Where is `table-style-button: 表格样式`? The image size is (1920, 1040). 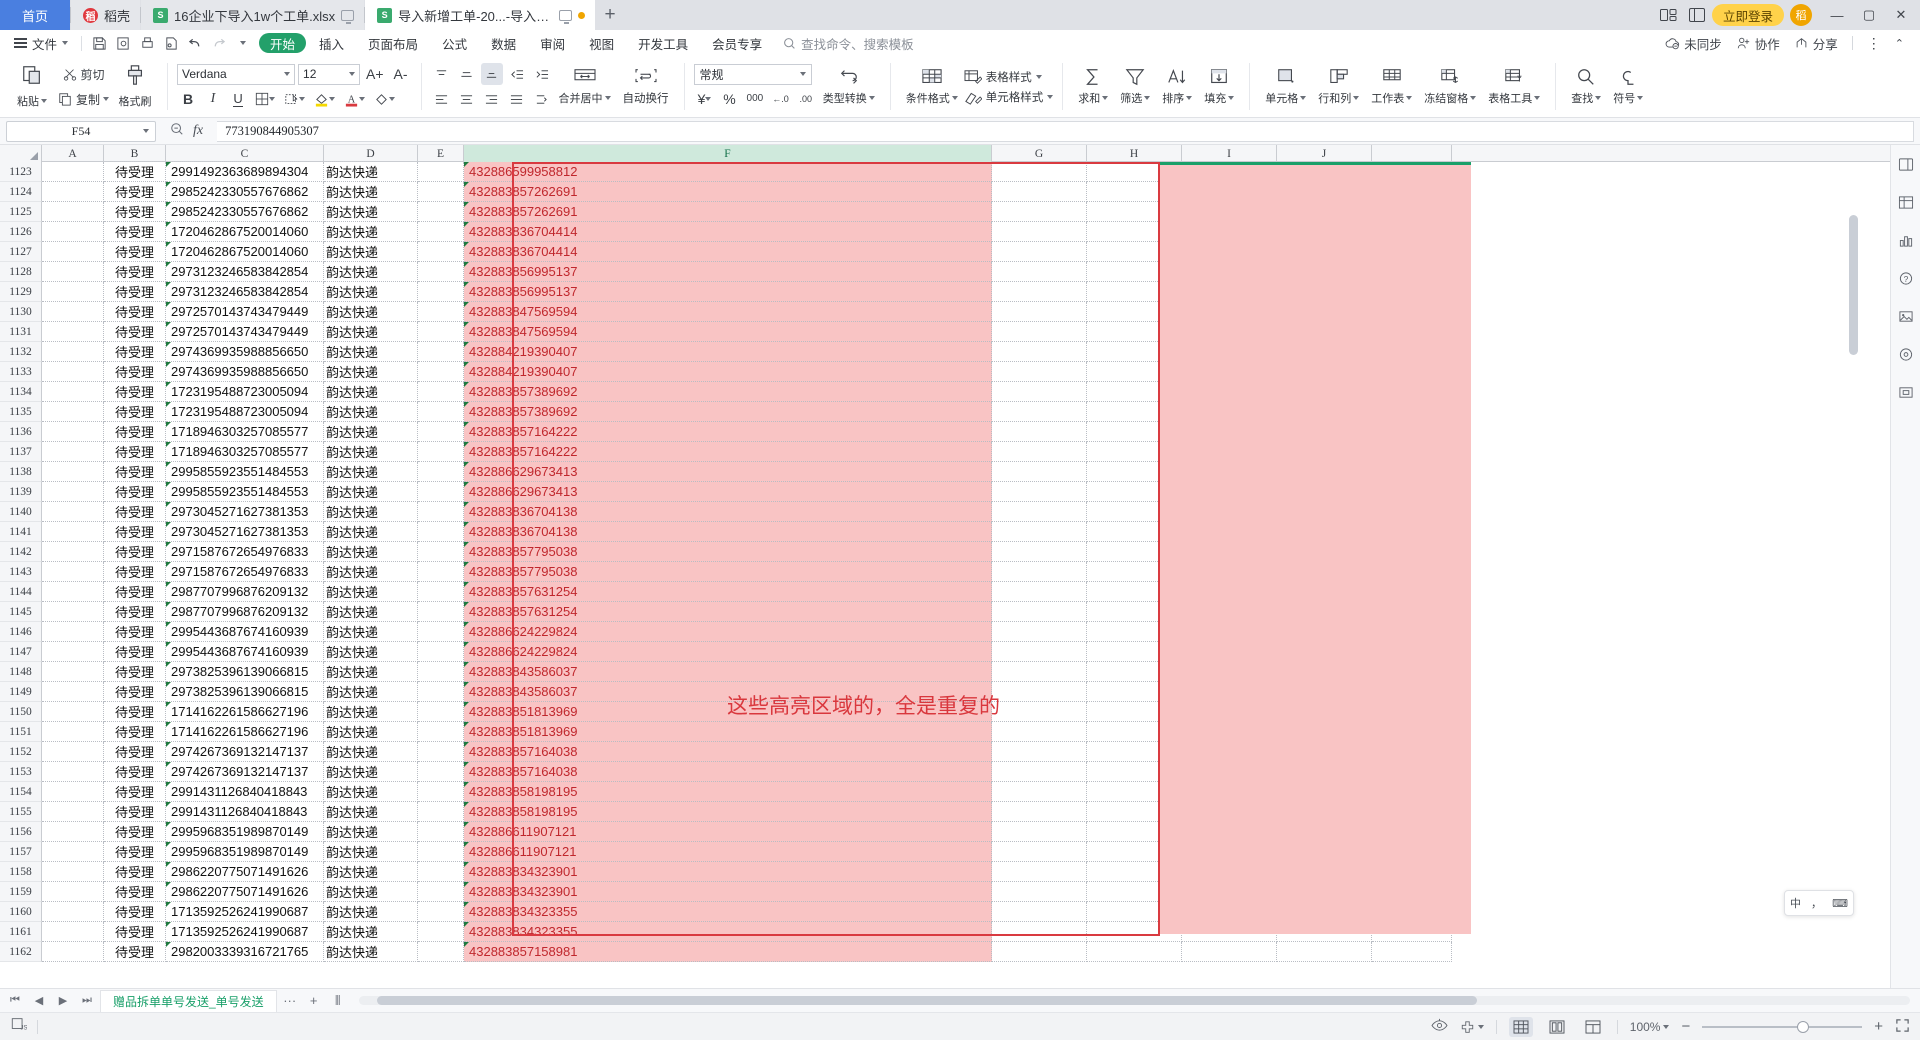 table-style-button: 表格样式 is located at coordinates (1009, 77).